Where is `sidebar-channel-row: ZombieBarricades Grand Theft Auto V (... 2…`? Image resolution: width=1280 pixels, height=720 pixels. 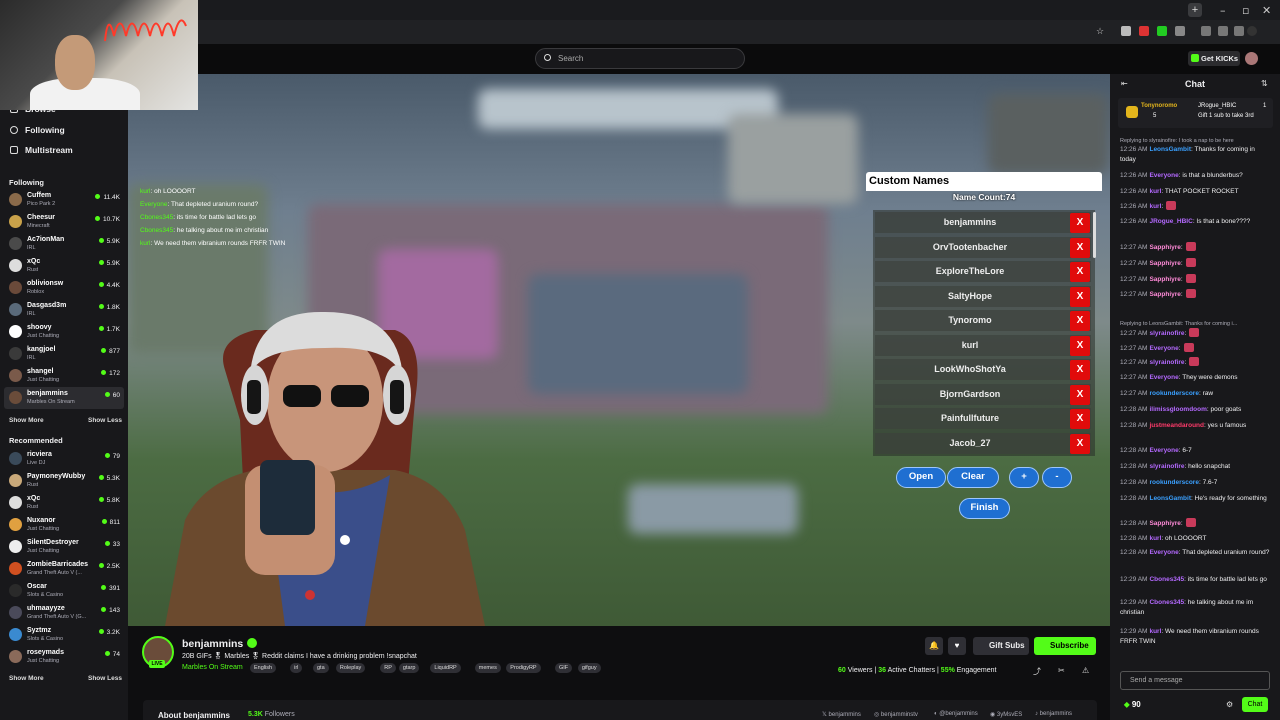
sidebar-channel-row: ZombieBarricades Grand Theft Auto V (... 2… is located at coordinates (64, 569).